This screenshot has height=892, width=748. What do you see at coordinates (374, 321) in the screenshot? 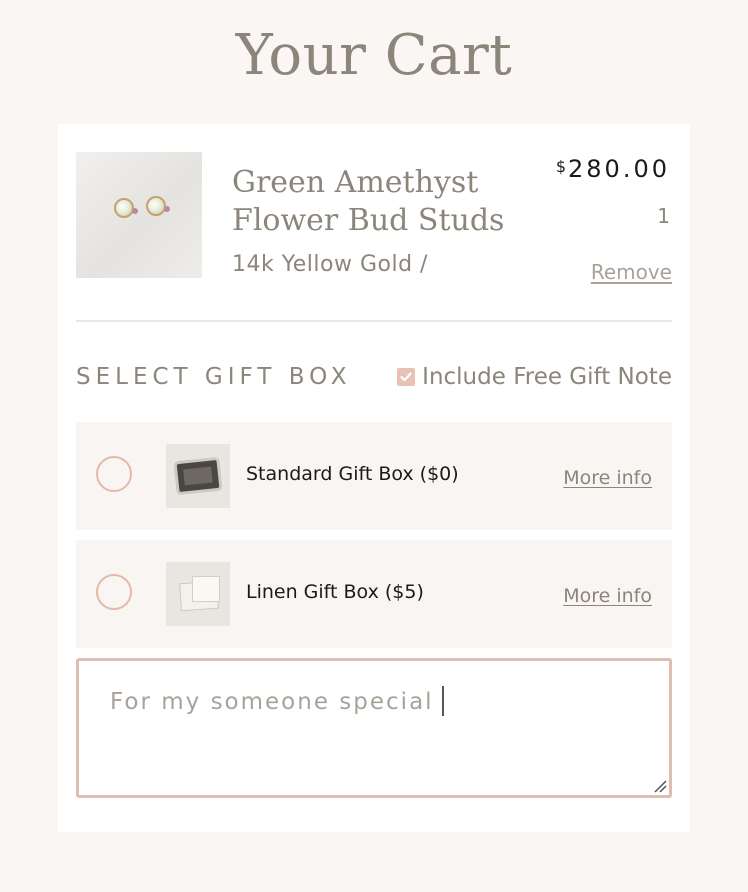
I see `divider` at bounding box center [374, 321].